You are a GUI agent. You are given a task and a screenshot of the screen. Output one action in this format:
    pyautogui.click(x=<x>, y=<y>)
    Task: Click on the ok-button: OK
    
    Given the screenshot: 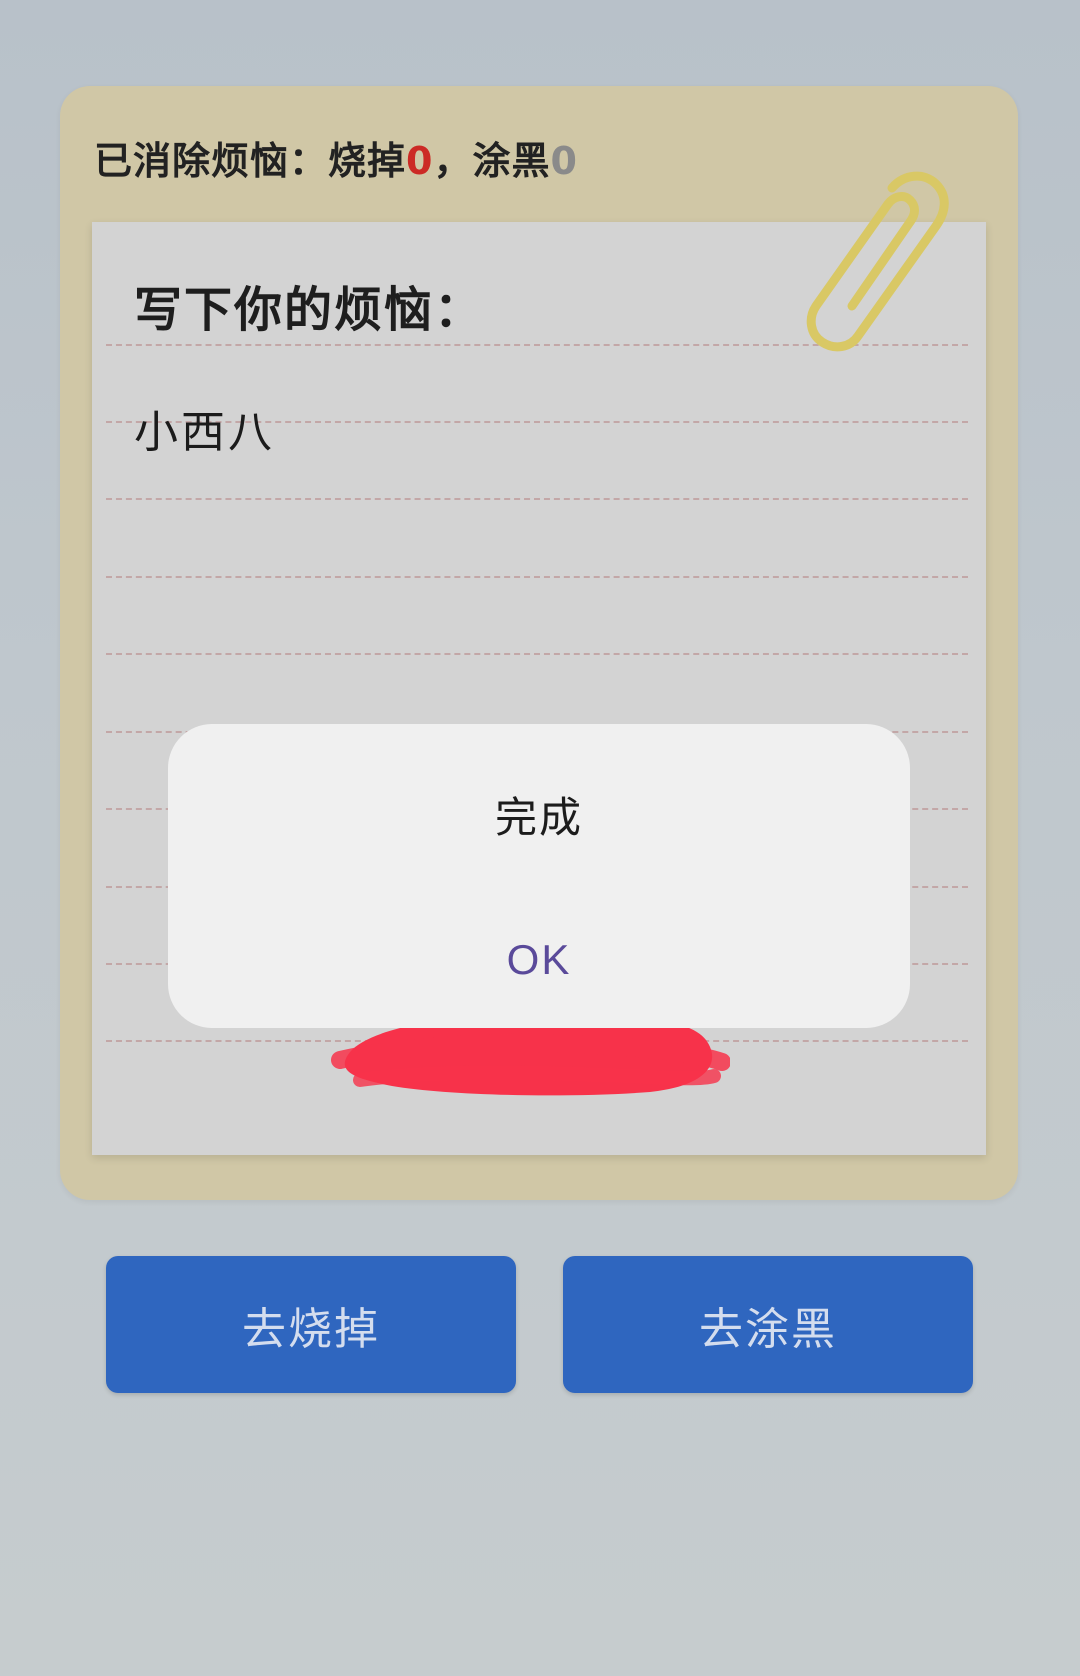 What is the action you would take?
    pyautogui.click(x=539, y=959)
    